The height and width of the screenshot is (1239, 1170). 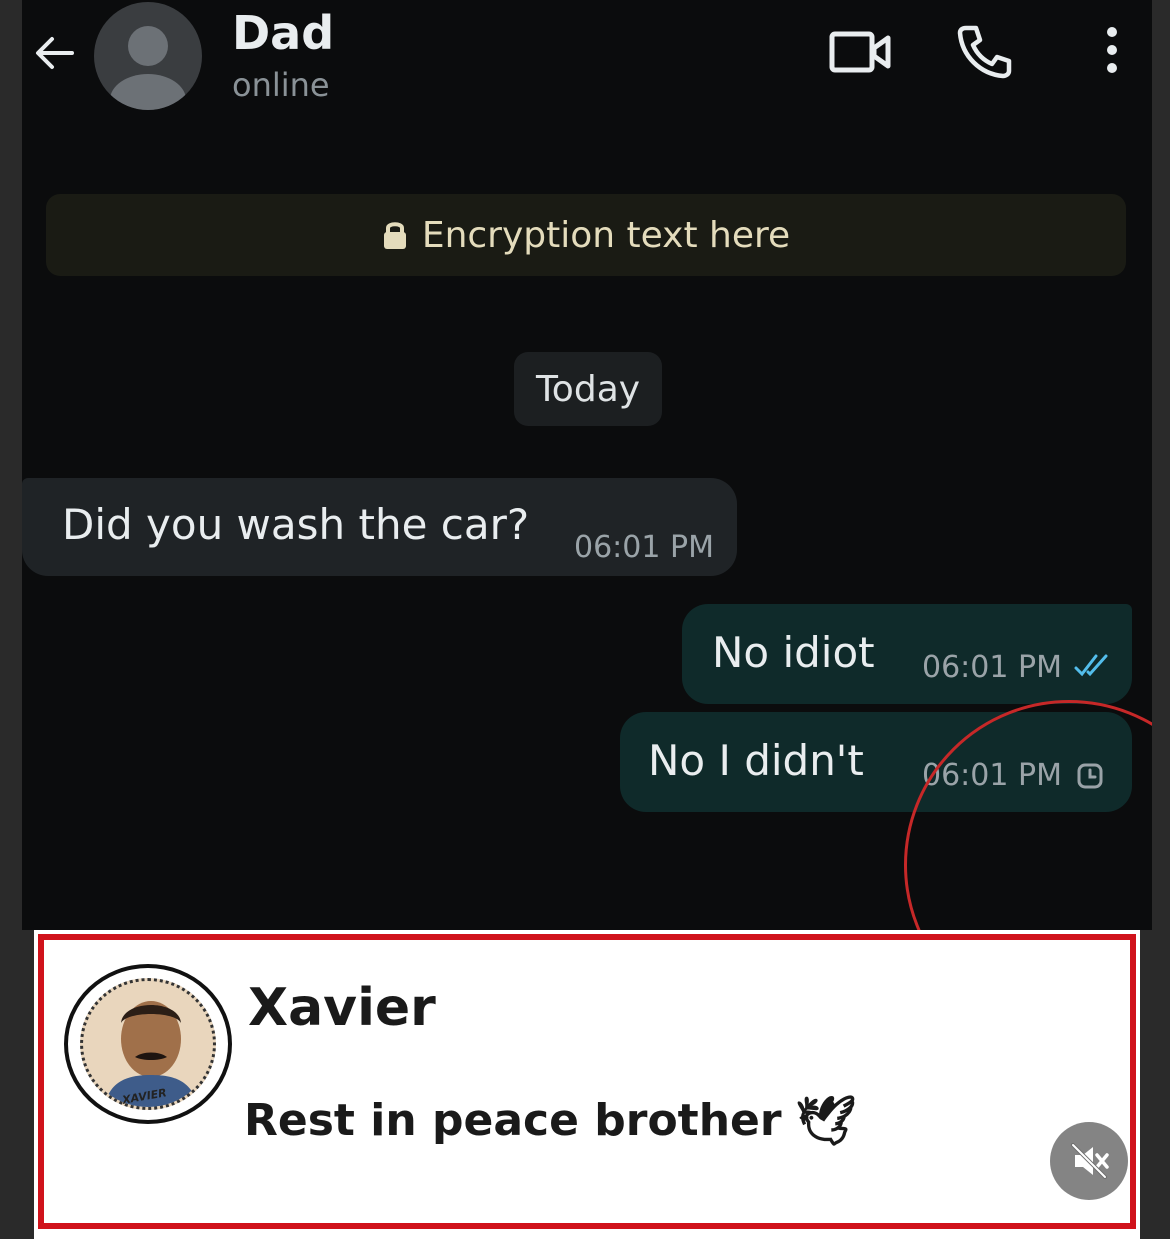 I want to click on muted-speaker-icon, so click(x=1090, y=1161).